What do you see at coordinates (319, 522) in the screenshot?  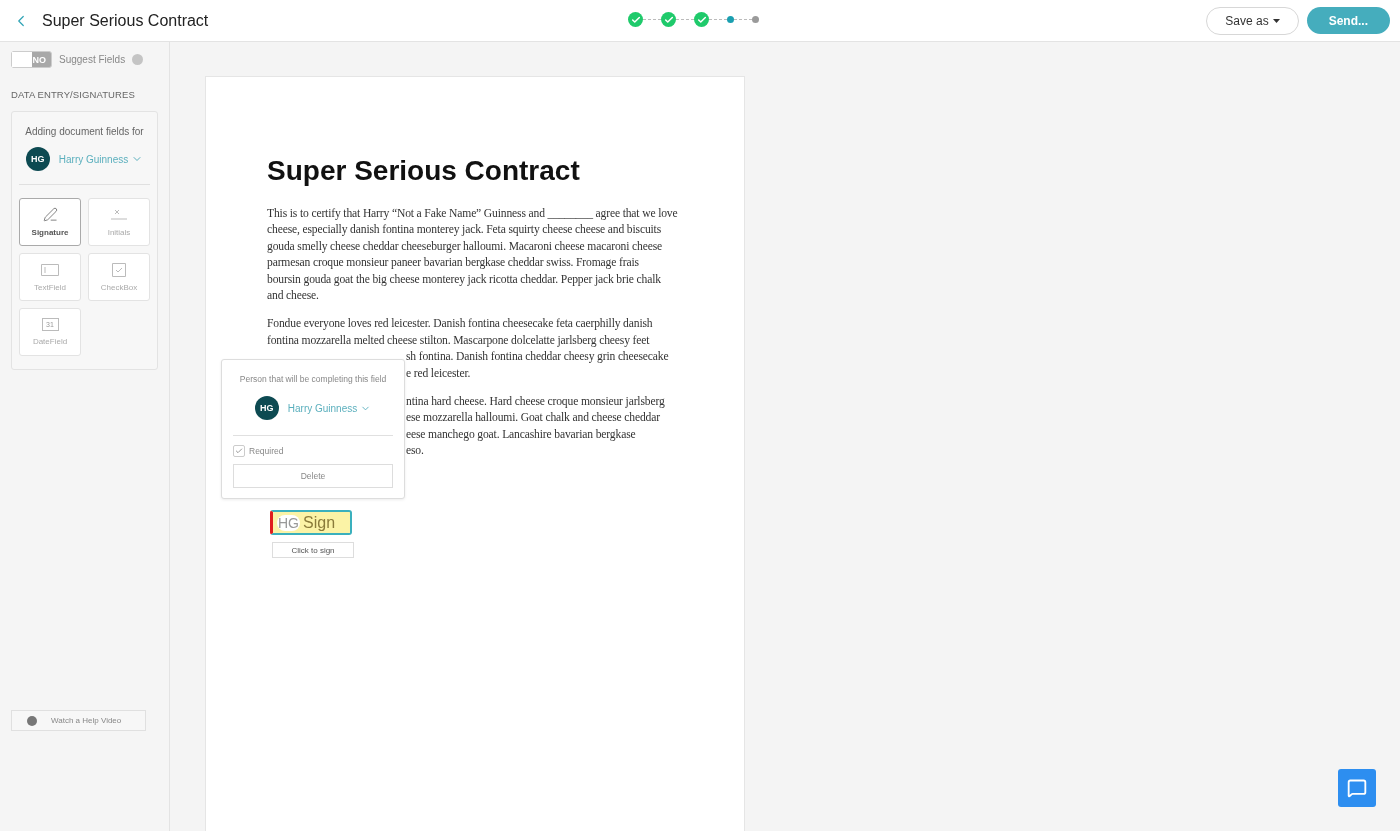 I see `sign-label: Sign` at bounding box center [319, 522].